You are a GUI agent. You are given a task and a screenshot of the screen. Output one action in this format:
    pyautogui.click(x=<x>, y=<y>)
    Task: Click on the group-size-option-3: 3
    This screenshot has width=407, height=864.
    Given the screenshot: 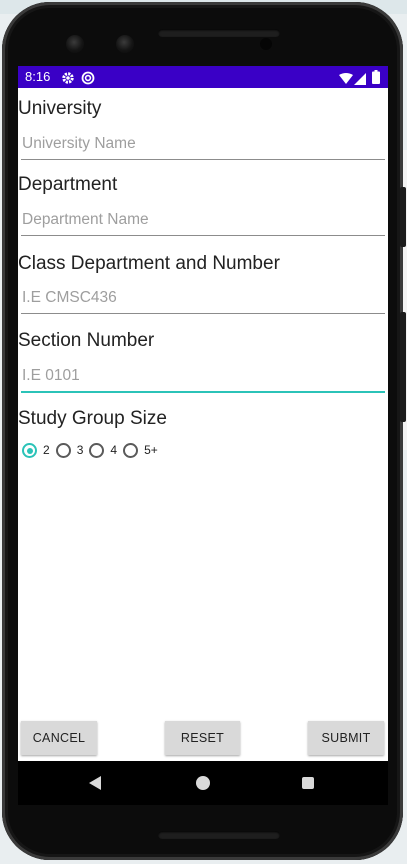 What is the action you would take?
    pyautogui.click(x=69, y=450)
    